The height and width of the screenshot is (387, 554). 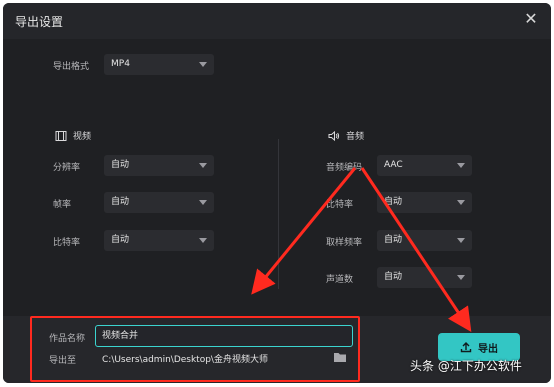 What do you see at coordinates (424, 277) in the screenshot?
I see `channels-select: 自动` at bounding box center [424, 277].